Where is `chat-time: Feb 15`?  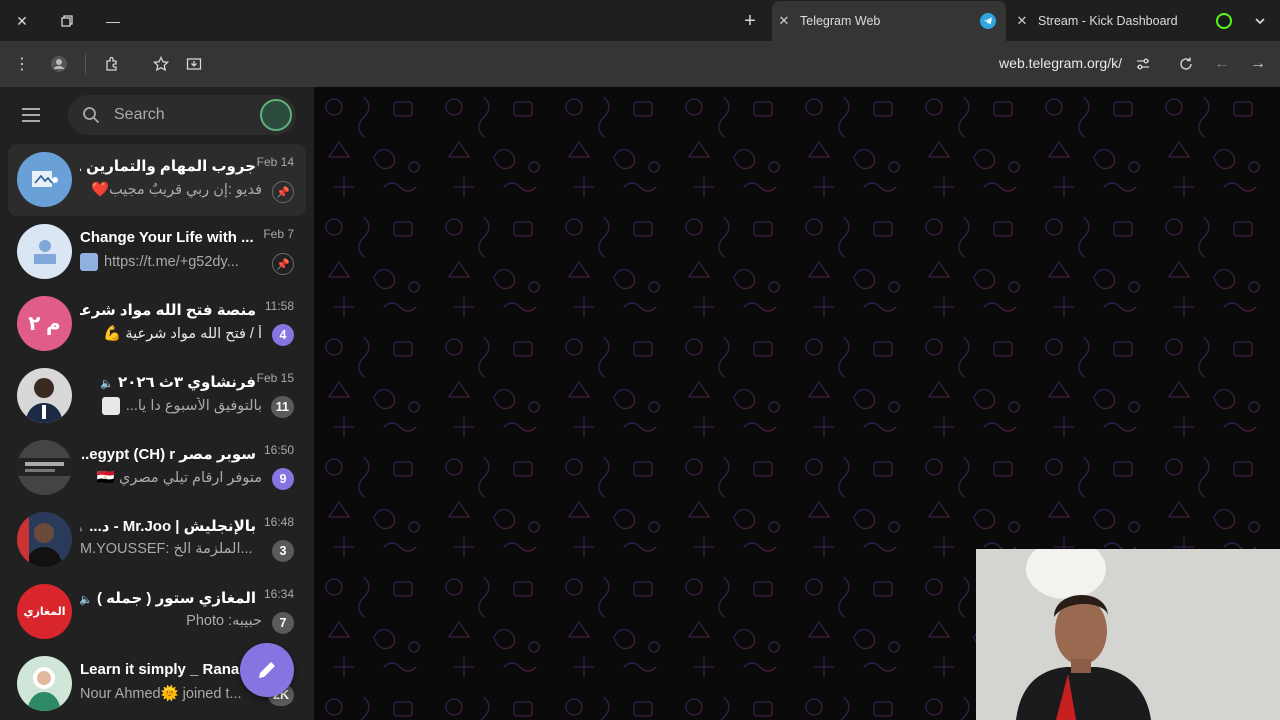
chat-time: Feb 15 is located at coordinates (275, 378).